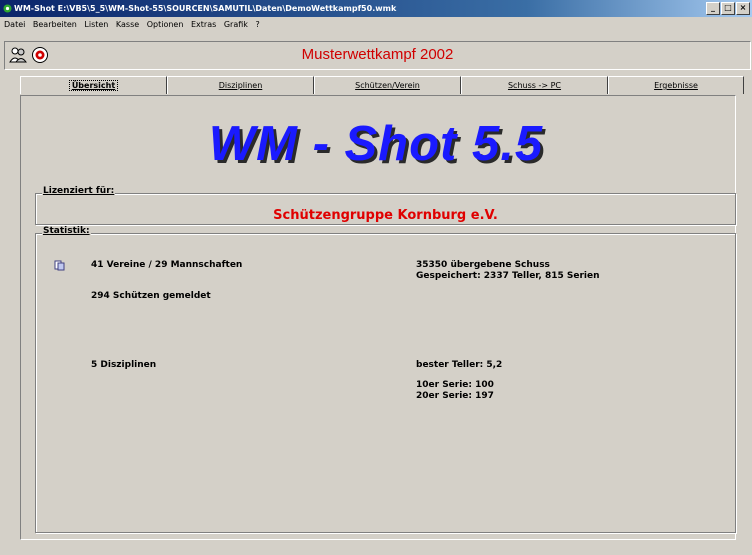  I want to click on tab-uebersicht: Übersicht, so click(93, 85).